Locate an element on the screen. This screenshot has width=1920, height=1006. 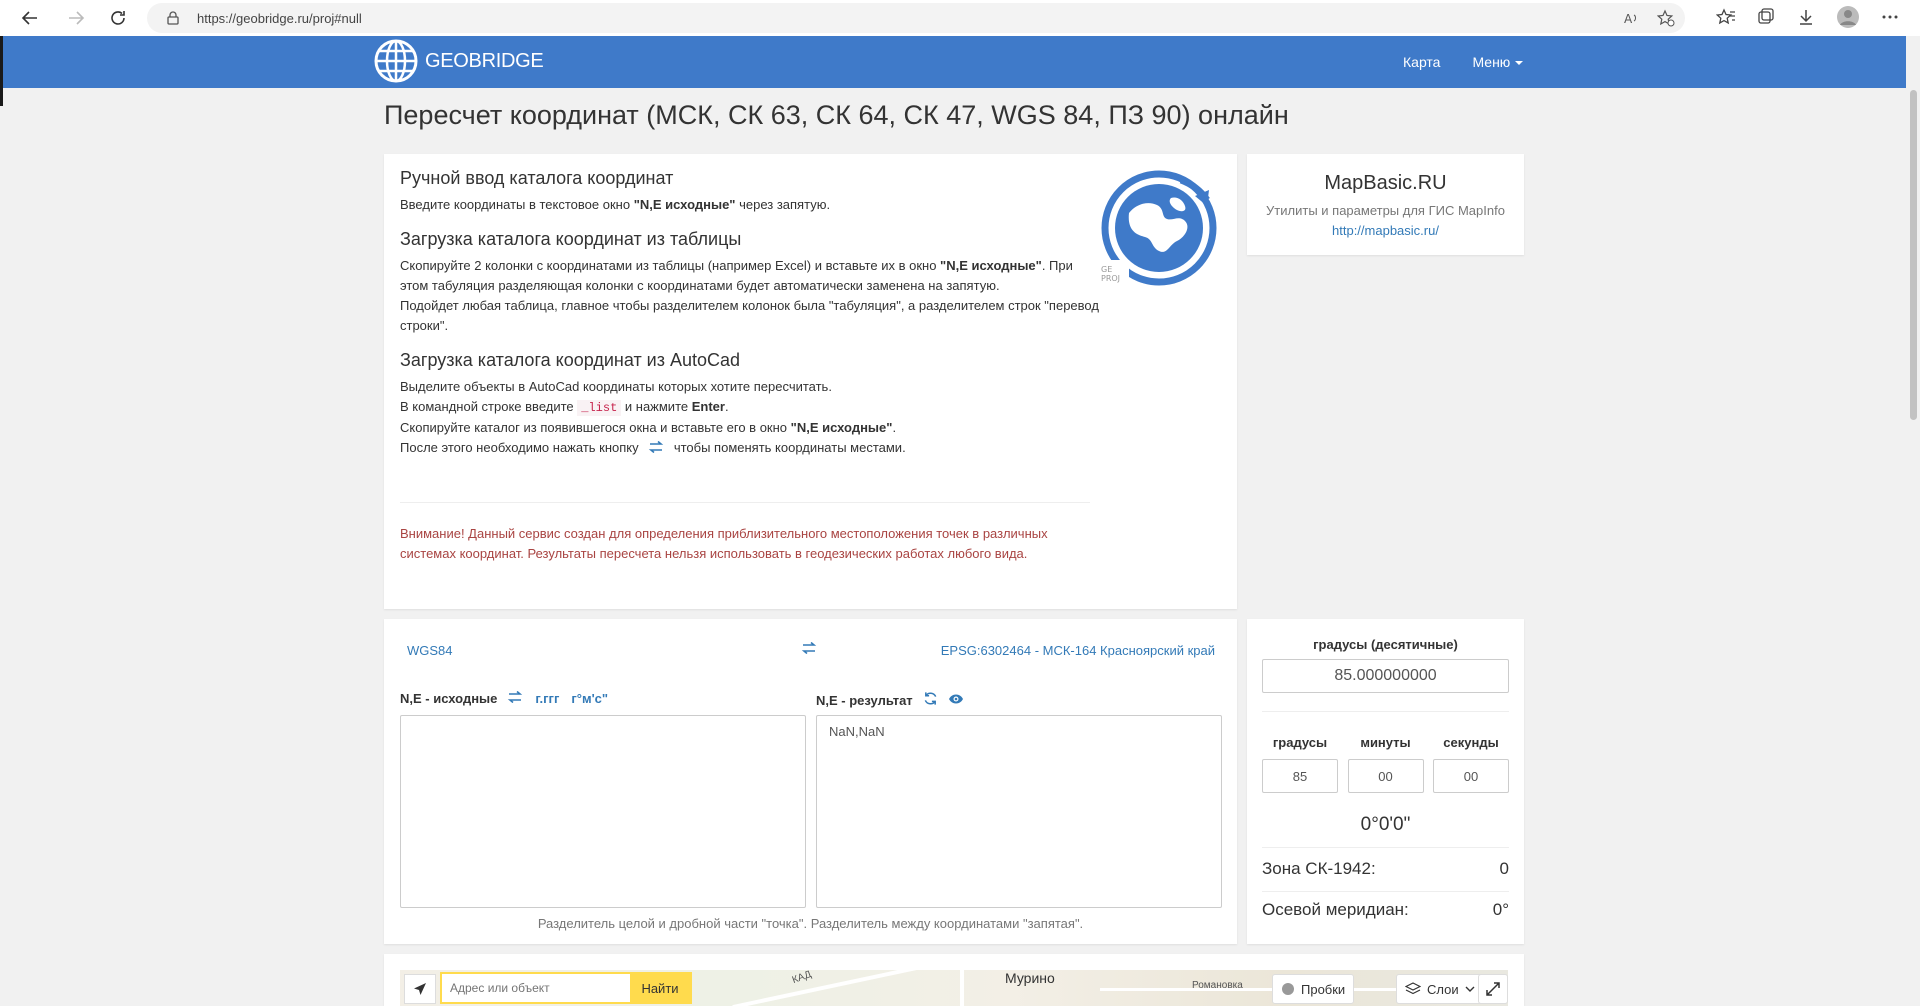
map-canvas: Найти КАД Мурино Романовка Пробки Слои is located at coordinates (954, 988).